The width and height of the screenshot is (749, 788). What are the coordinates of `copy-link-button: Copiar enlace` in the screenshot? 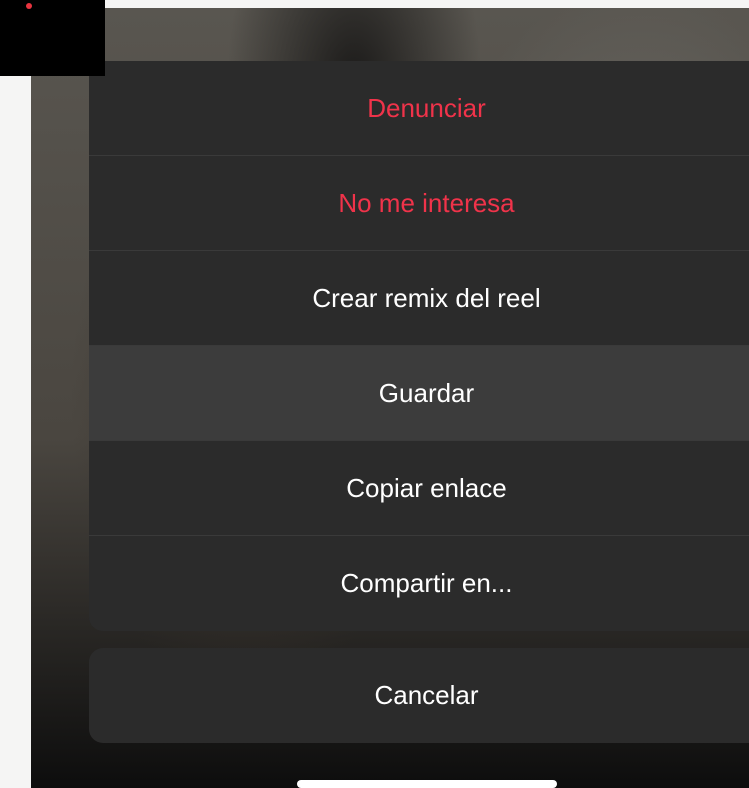 It's located at (419, 488).